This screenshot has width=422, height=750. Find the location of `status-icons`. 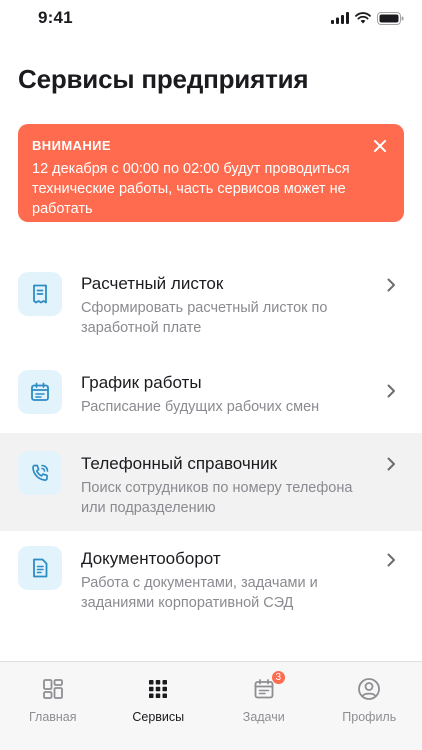

status-icons is located at coordinates (367, 18).